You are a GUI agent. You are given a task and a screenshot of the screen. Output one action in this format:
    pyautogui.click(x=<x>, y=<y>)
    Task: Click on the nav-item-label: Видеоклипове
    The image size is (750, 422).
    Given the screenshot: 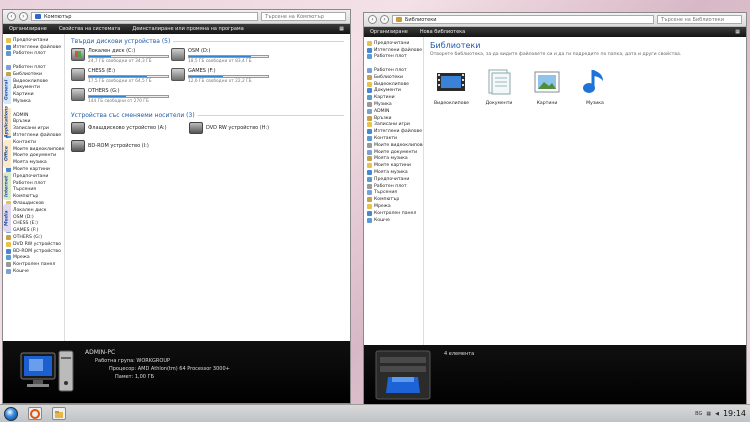 What is the action you would take?
    pyautogui.click(x=30, y=81)
    